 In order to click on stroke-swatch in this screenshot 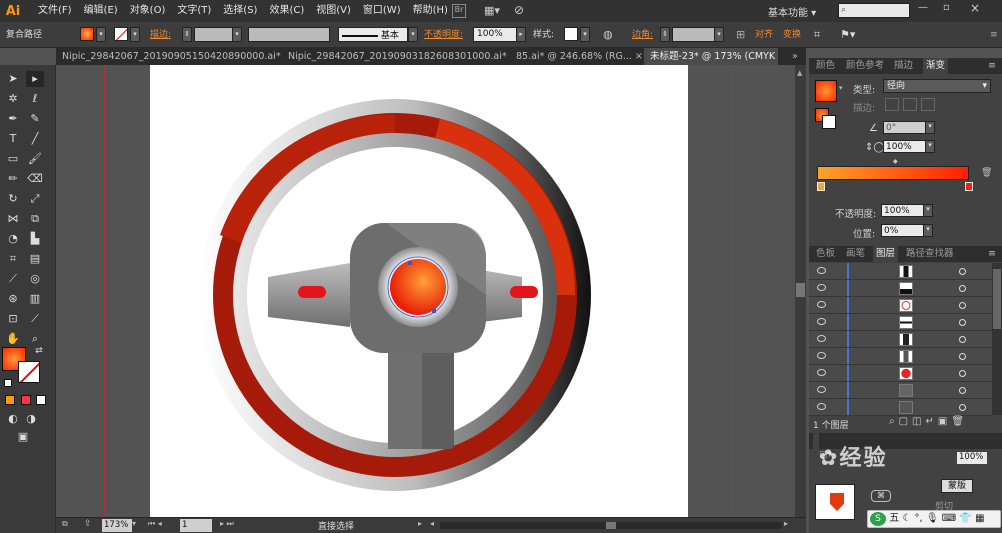, I will do `click(121, 34)`.